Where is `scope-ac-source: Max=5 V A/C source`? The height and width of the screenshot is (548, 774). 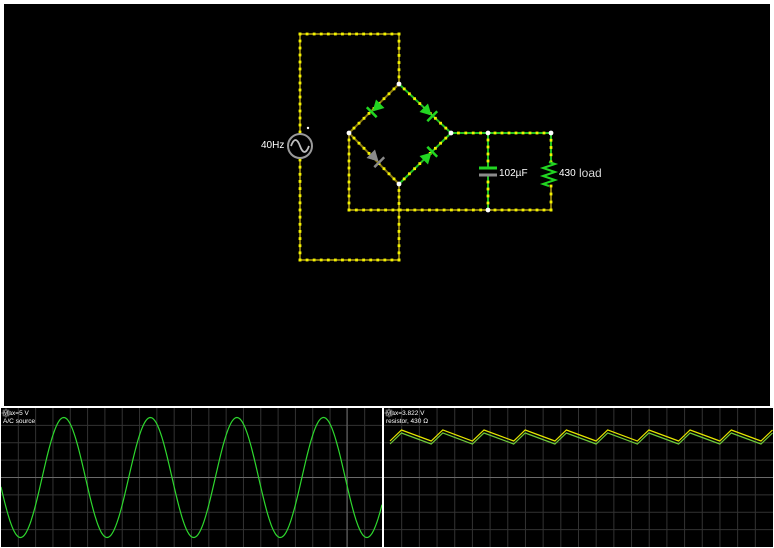
scope-ac-source: Max=5 V A/C source is located at coordinates (191, 477).